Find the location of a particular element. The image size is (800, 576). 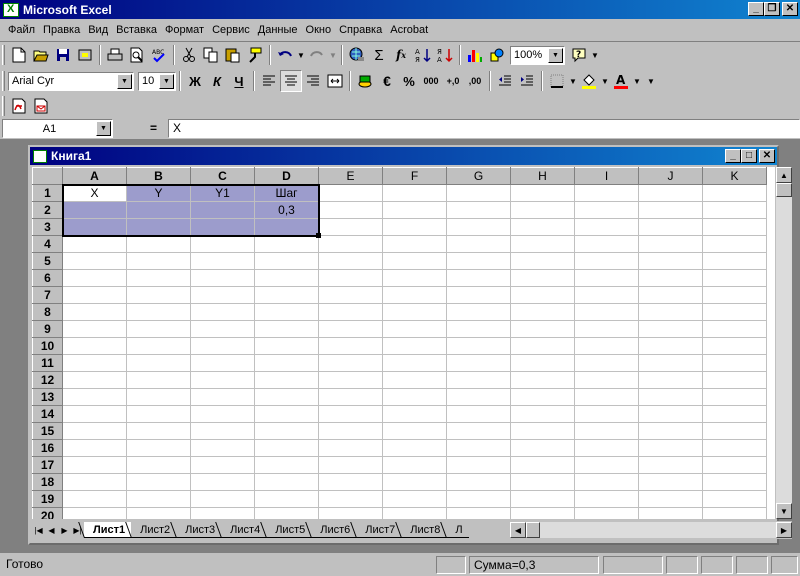

cell-k7 is located at coordinates (734, 295).